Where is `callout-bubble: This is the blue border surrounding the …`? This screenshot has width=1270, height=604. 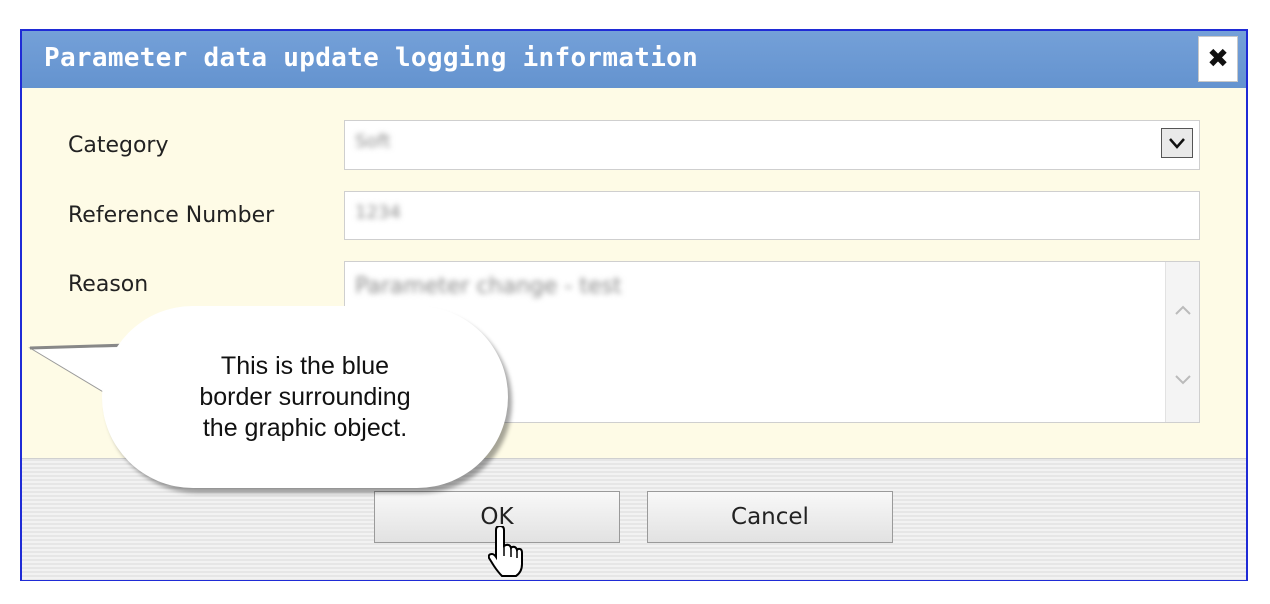 callout-bubble: This is the blue border surrounding the … is located at coordinates (305, 397).